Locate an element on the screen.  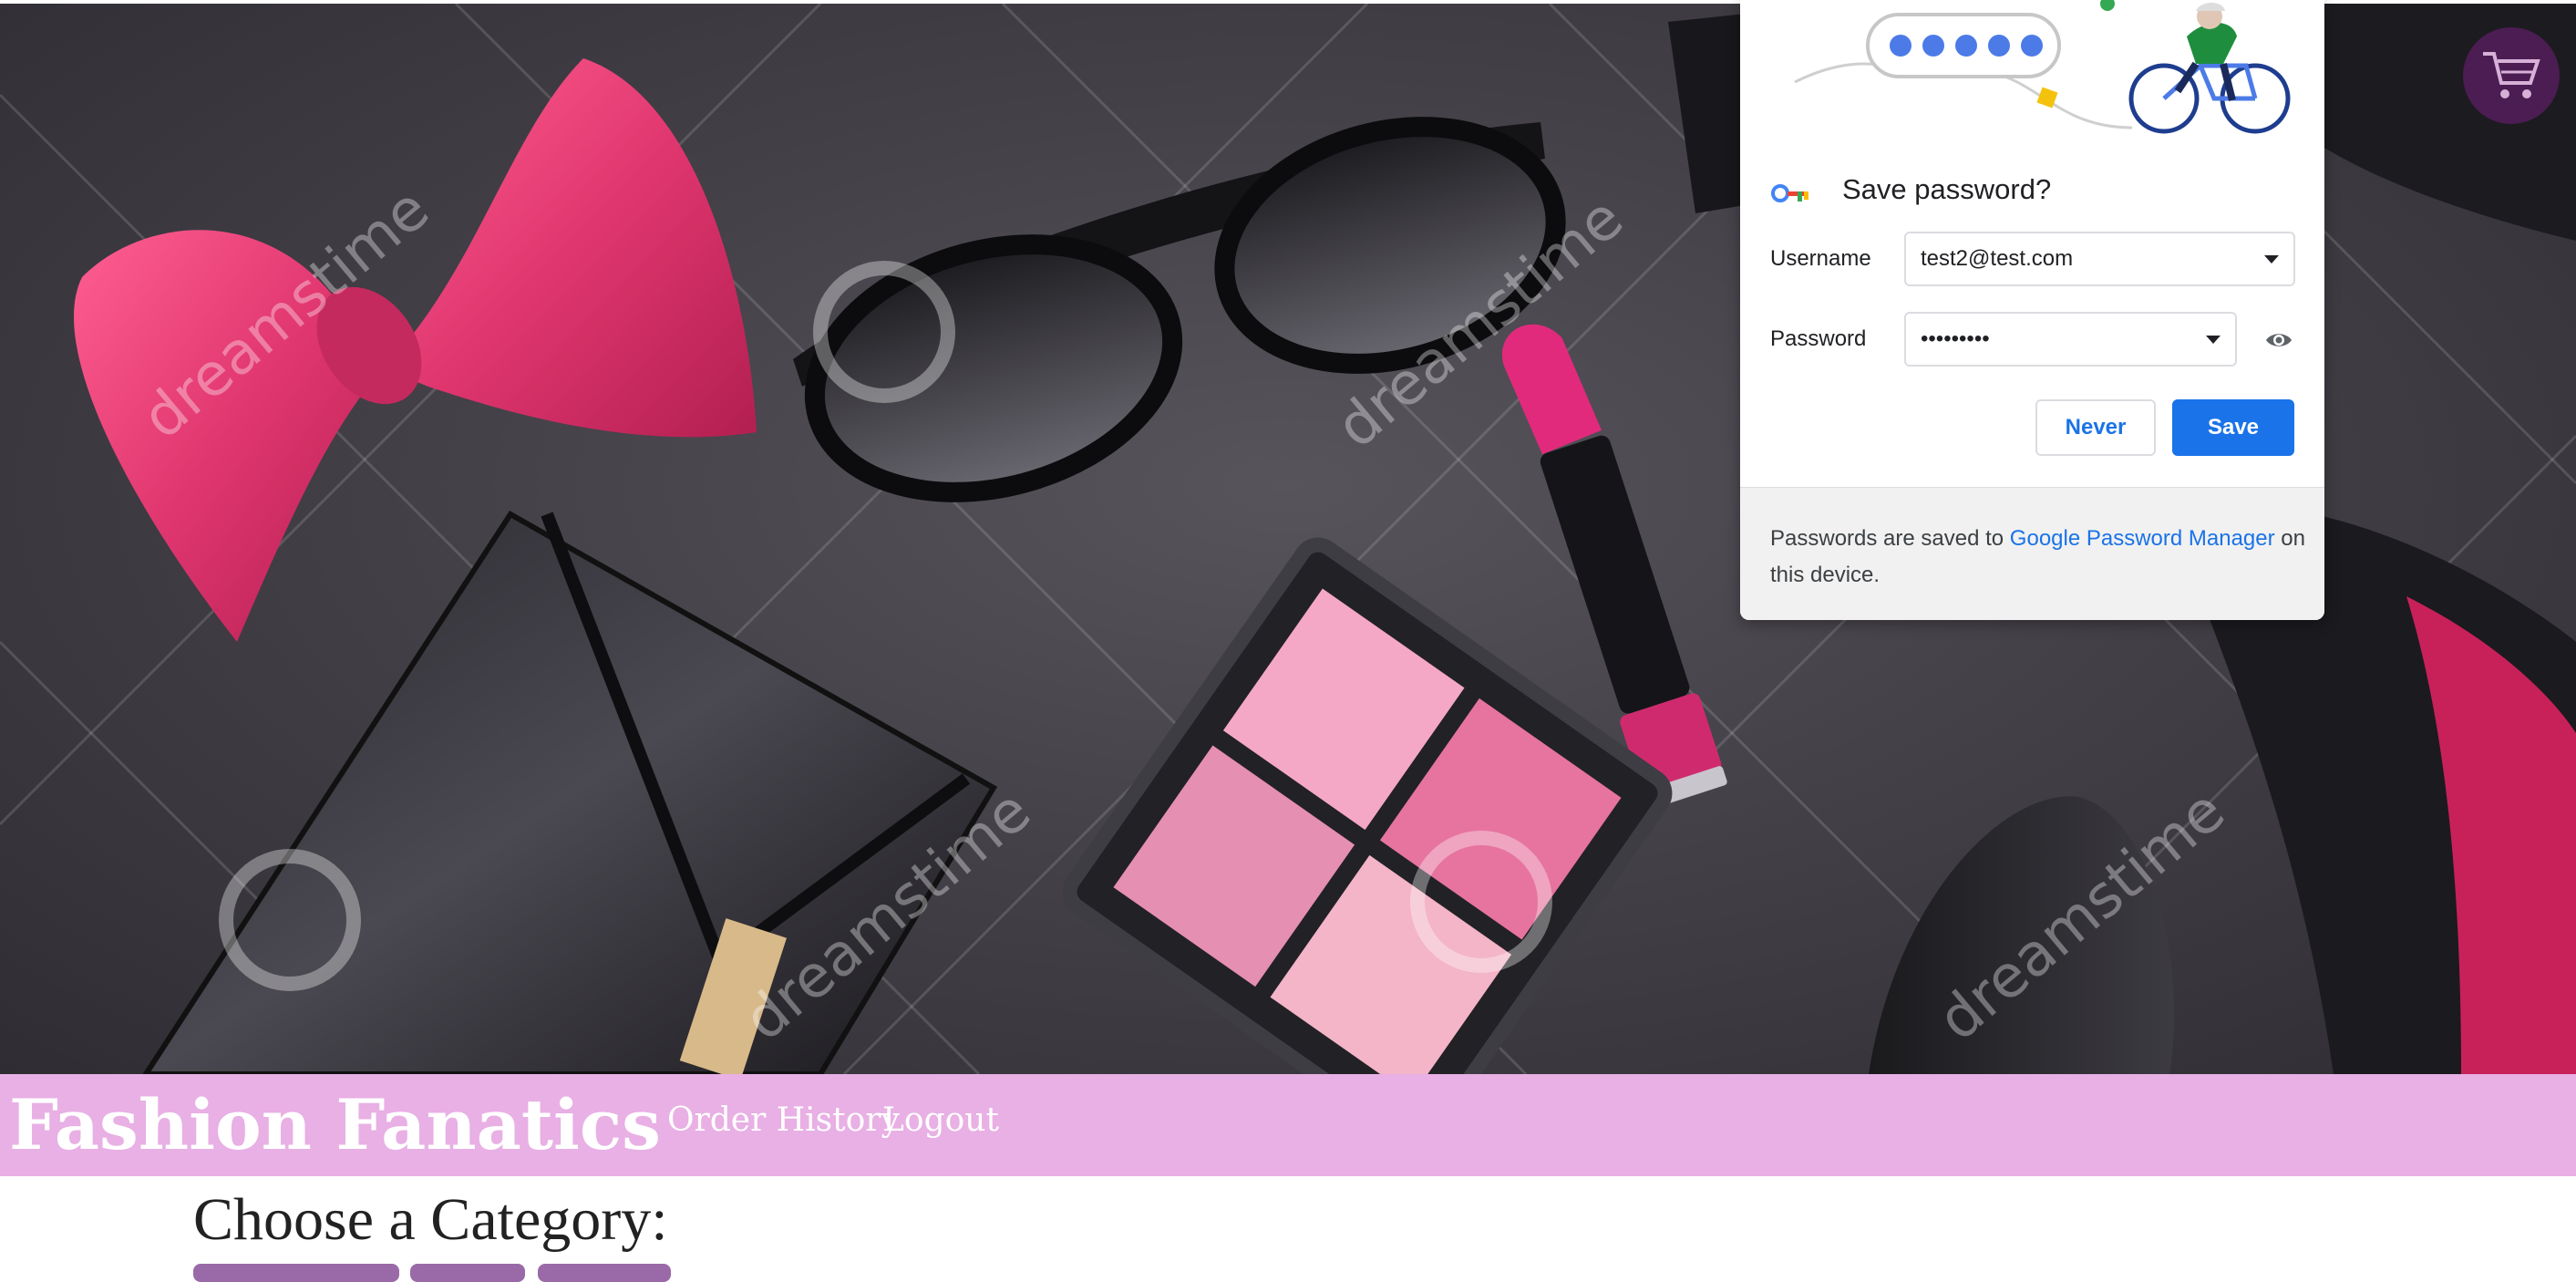
password-label: Password is located at coordinates (1818, 338).